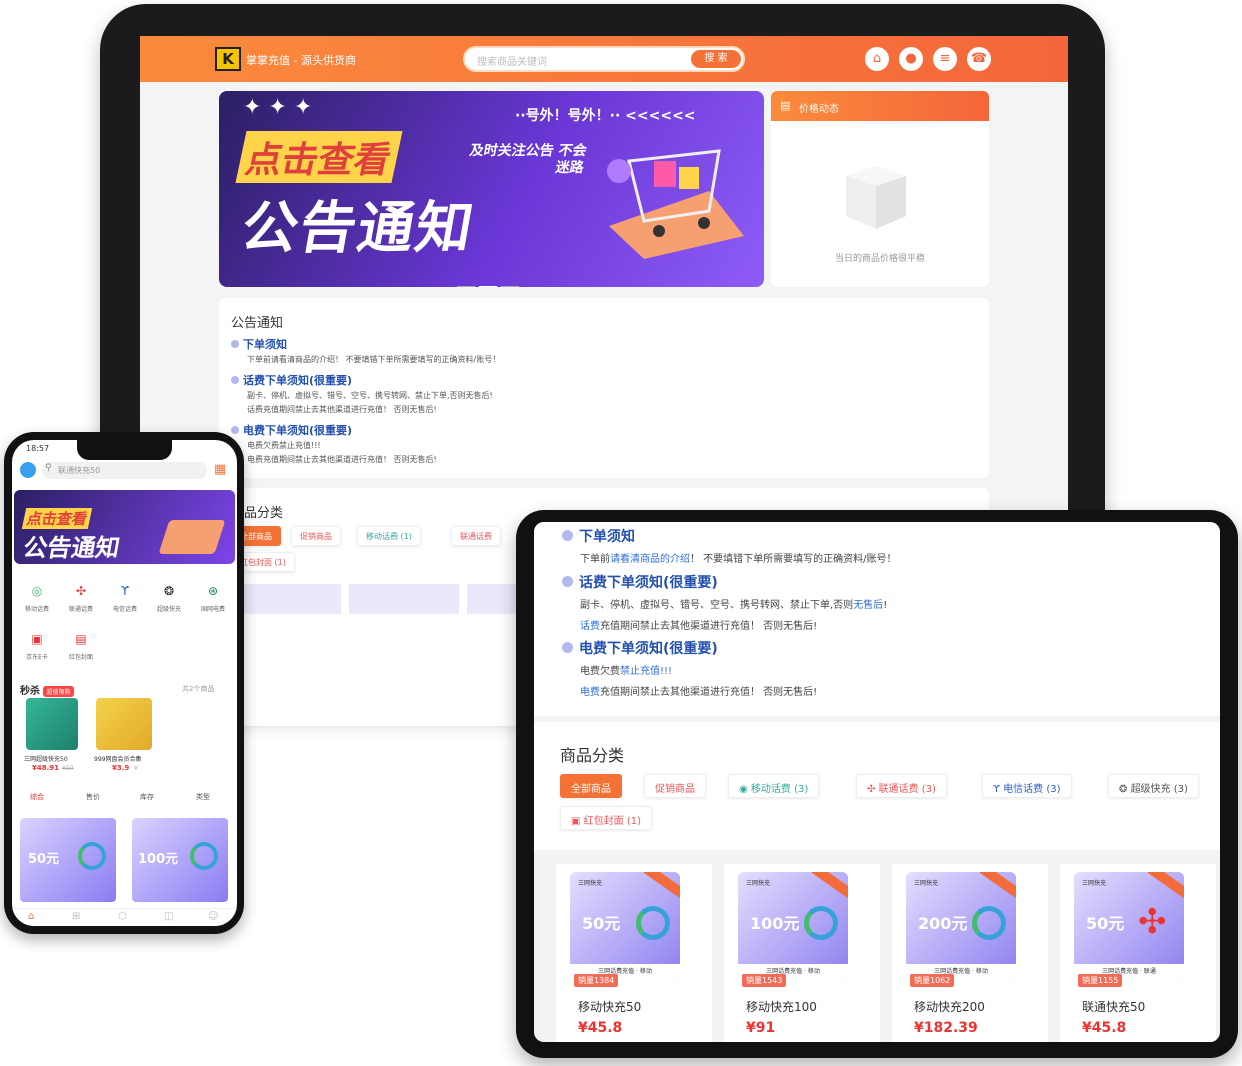 The image size is (1242, 1066). Describe the element at coordinates (1100, 980) in the screenshot. I see `sales-badge: 销量1155` at that location.